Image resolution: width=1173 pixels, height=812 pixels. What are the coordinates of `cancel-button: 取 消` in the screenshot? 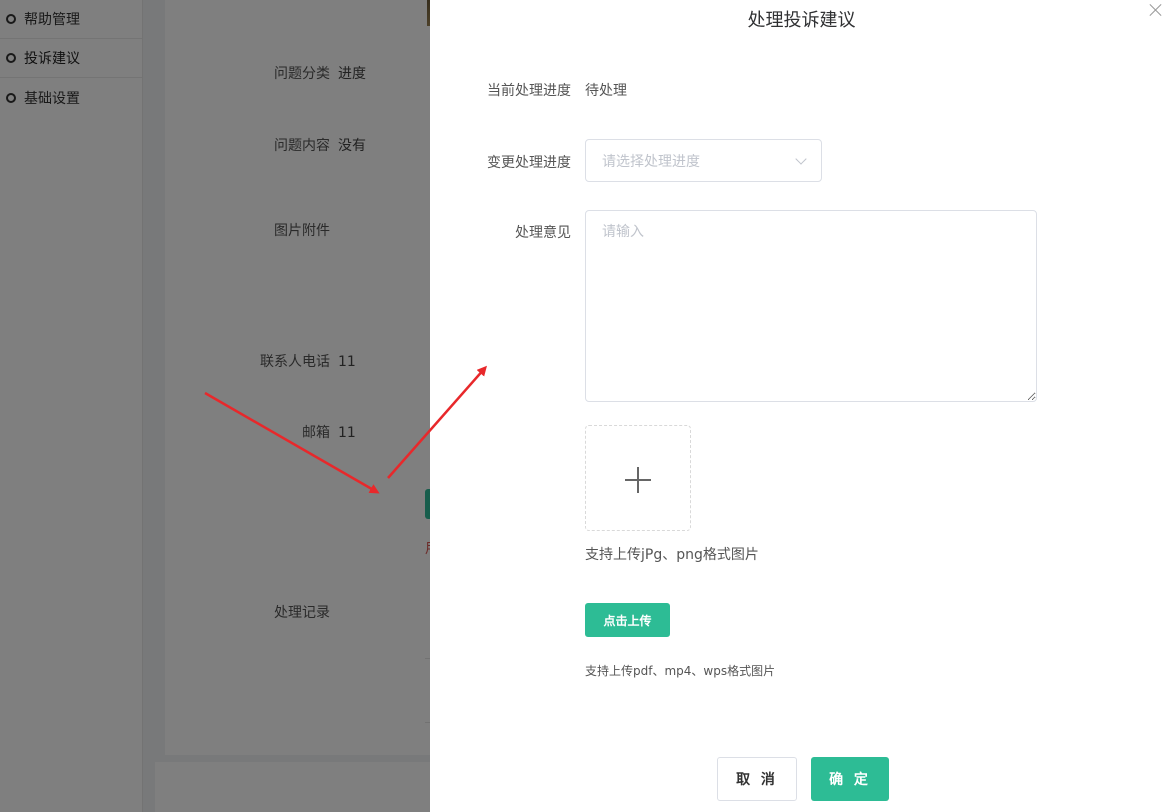 It's located at (757, 779).